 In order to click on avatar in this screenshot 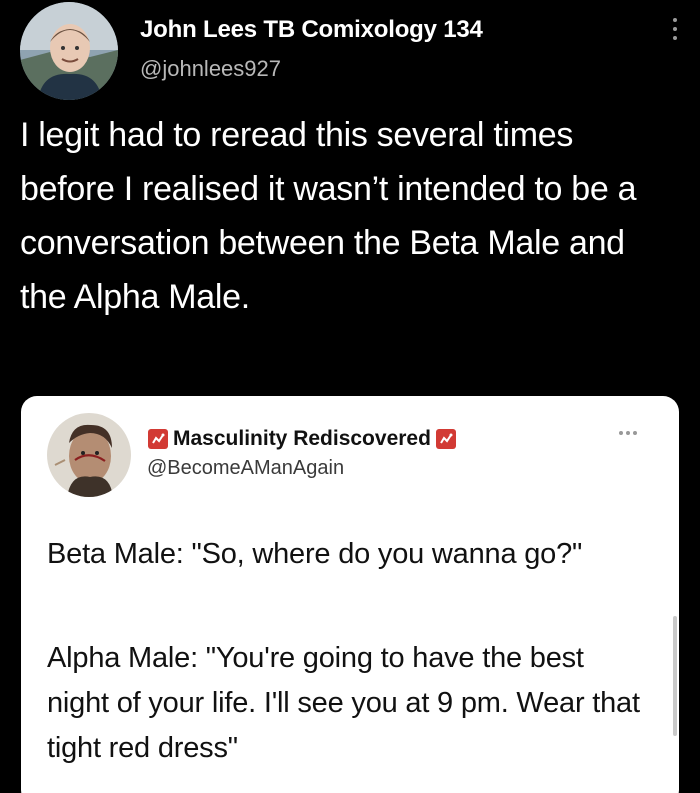, I will do `click(69, 51)`.